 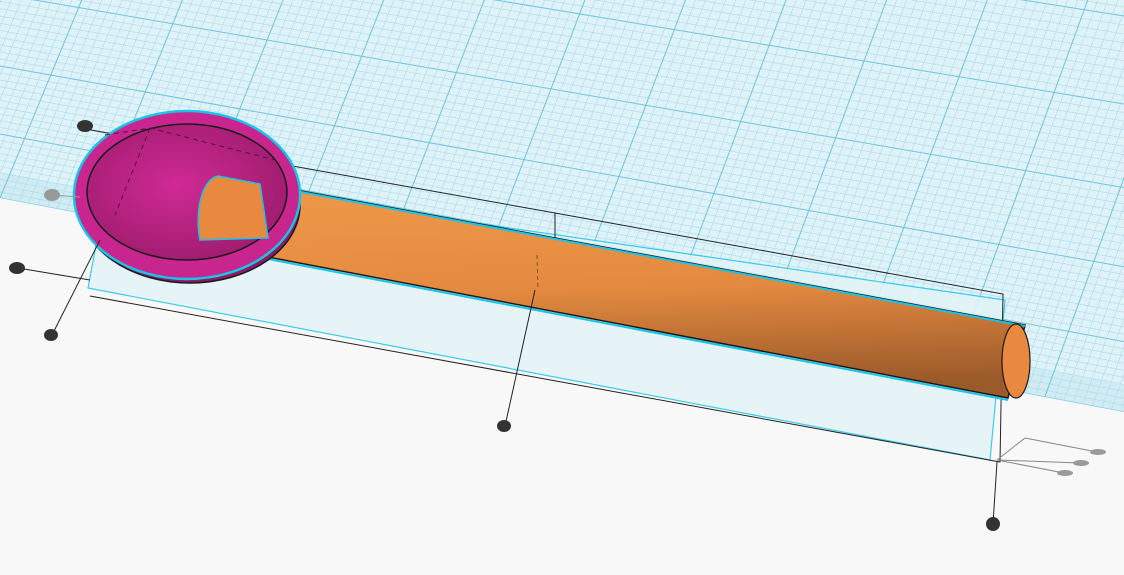 What do you see at coordinates (187, 196) in the screenshot?
I see `spoon-bowl` at bounding box center [187, 196].